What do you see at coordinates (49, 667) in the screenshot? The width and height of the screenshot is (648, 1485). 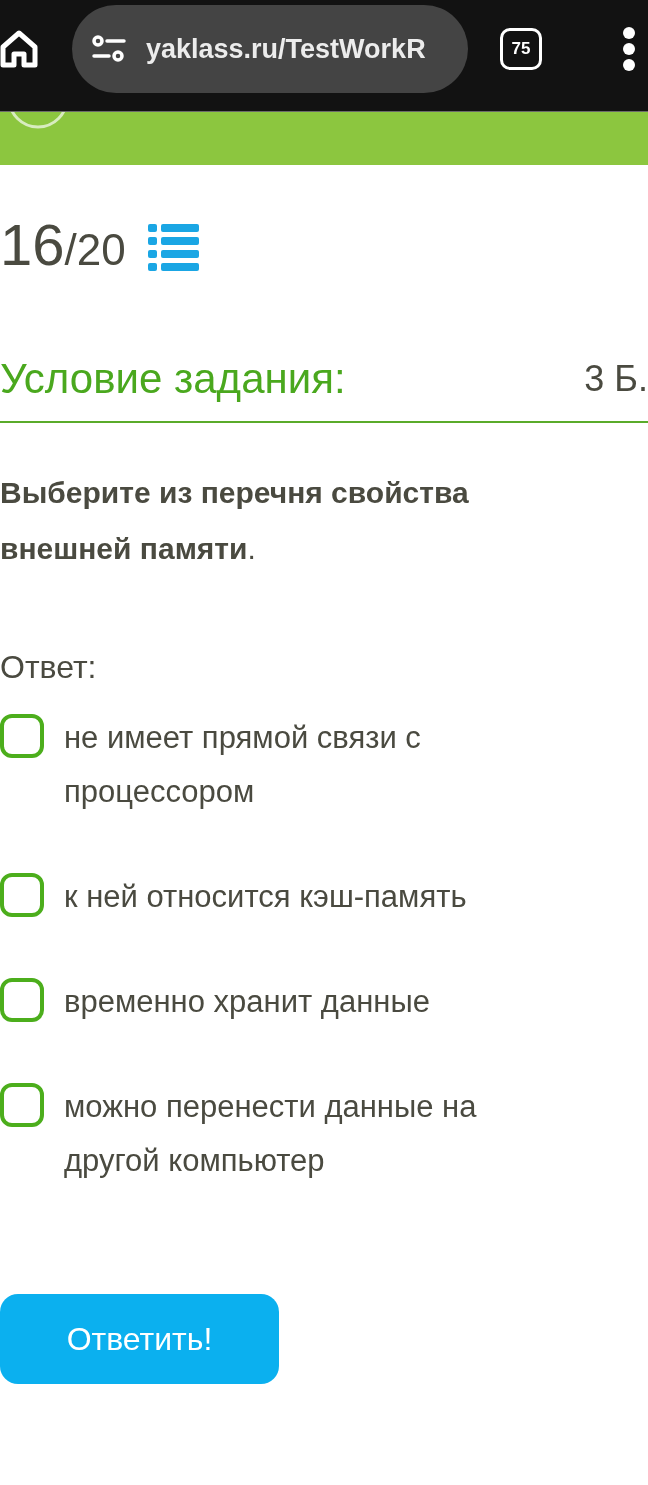 I see `answer-label: Ответ:` at bounding box center [49, 667].